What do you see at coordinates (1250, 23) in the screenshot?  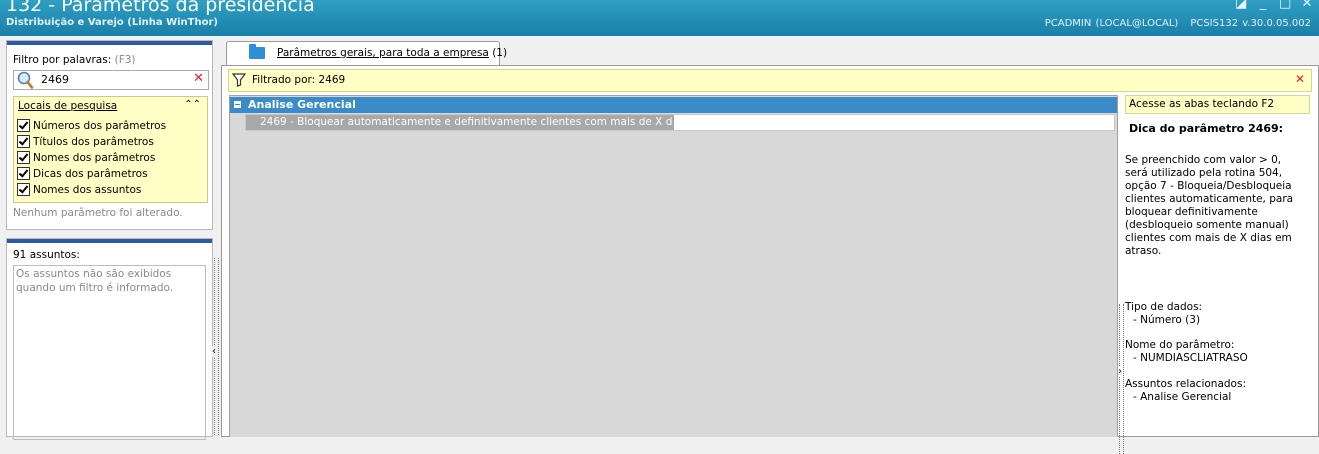 I see `version-label: PCSIS132 v.30.0.05.002` at bounding box center [1250, 23].